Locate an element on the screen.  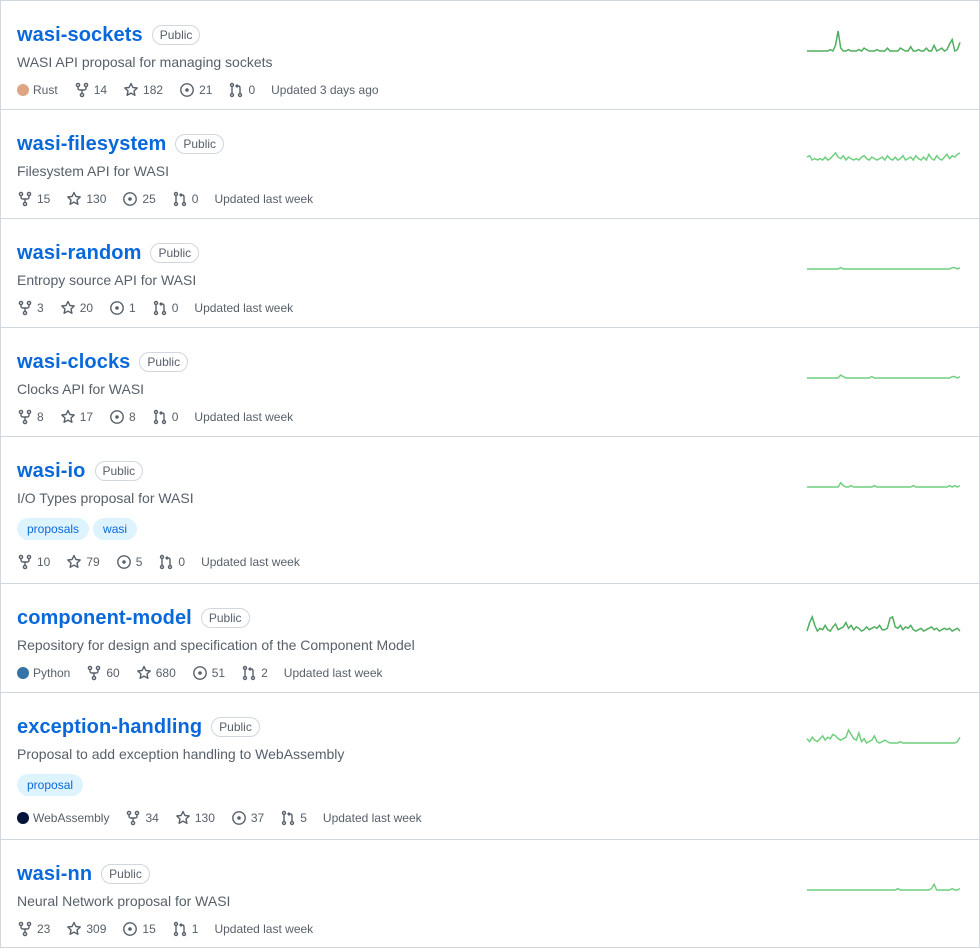
forks-link: 10 is located at coordinates (33, 562).